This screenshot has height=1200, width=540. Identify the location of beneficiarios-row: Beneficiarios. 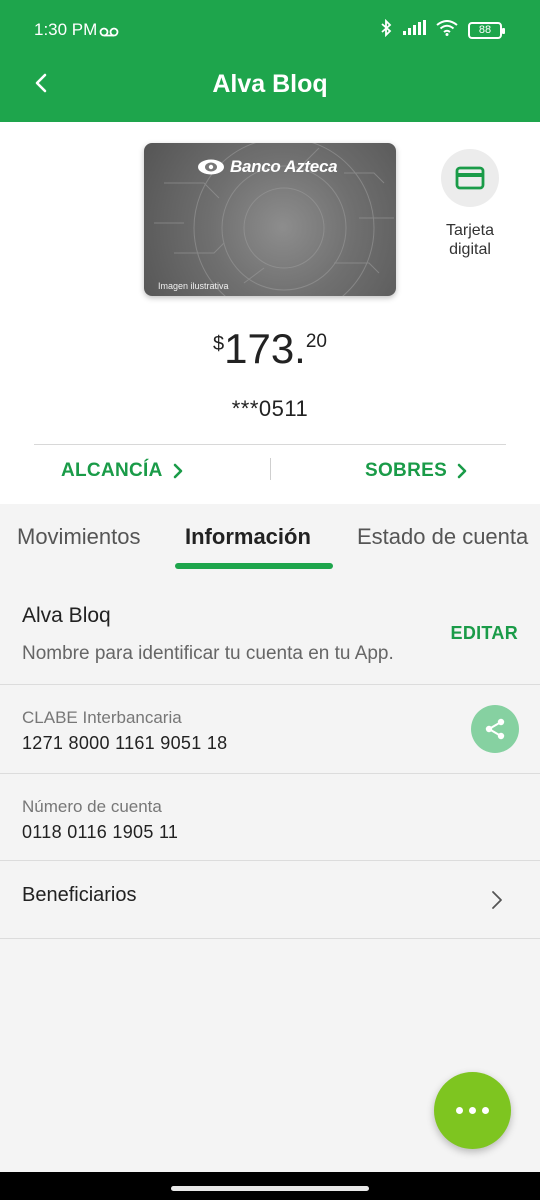
(270, 900).